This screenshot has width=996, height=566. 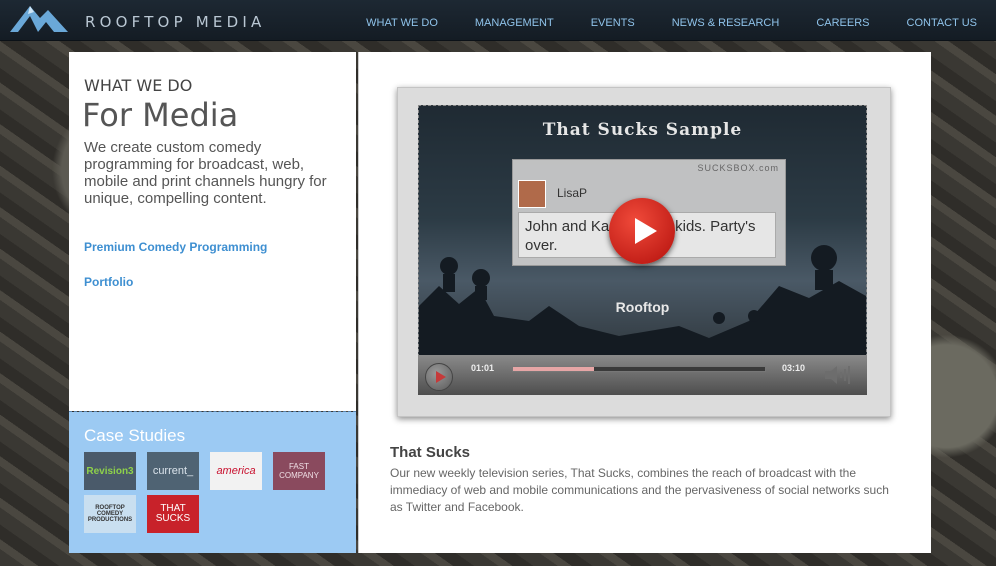 I want to click on play-button-icon, so click(x=439, y=377).